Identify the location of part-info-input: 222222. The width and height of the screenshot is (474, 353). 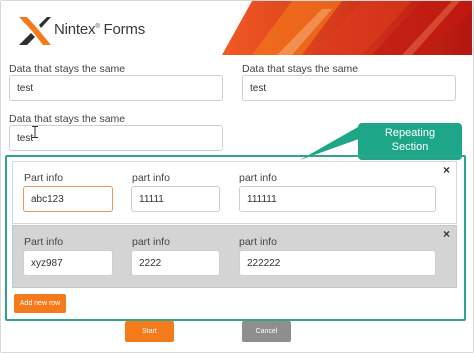
(337, 263).